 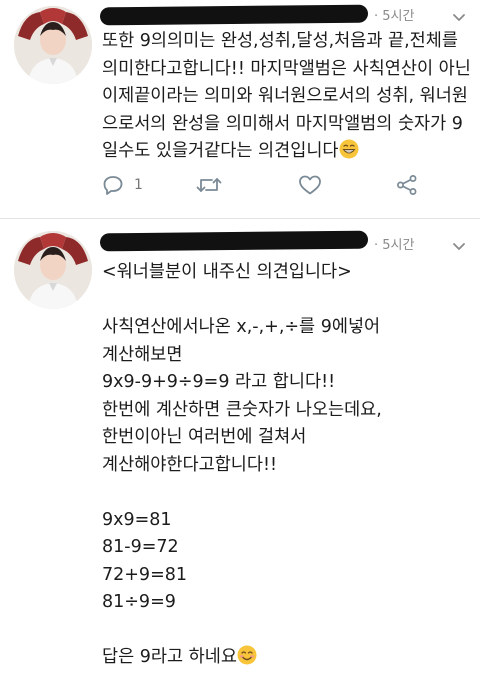 What do you see at coordinates (113, 185) in the screenshot?
I see `reply-icon` at bounding box center [113, 185].